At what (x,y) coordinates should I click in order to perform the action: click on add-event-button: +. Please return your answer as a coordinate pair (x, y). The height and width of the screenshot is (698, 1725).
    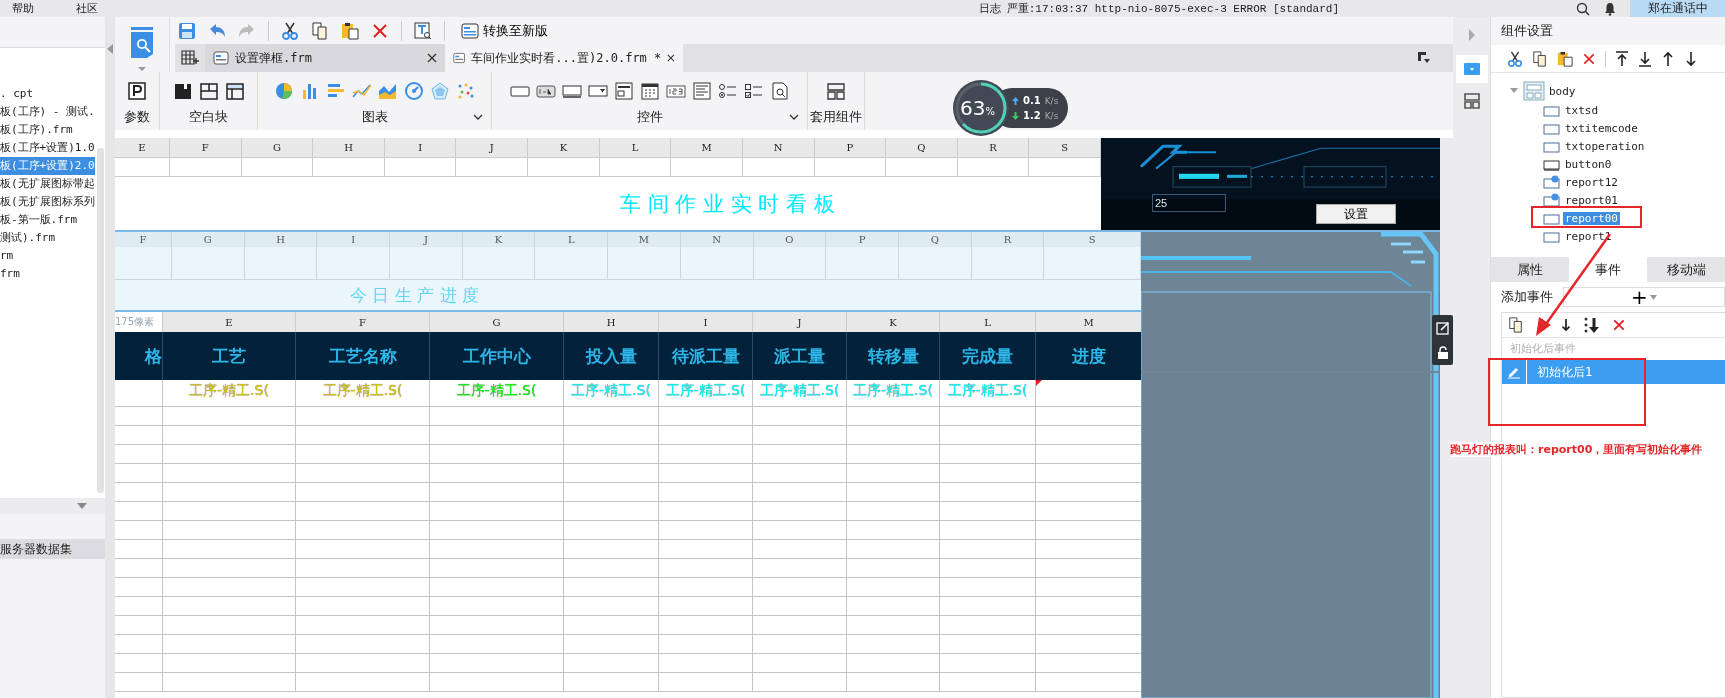
    Looking at the image, I should click on (1644, 297).